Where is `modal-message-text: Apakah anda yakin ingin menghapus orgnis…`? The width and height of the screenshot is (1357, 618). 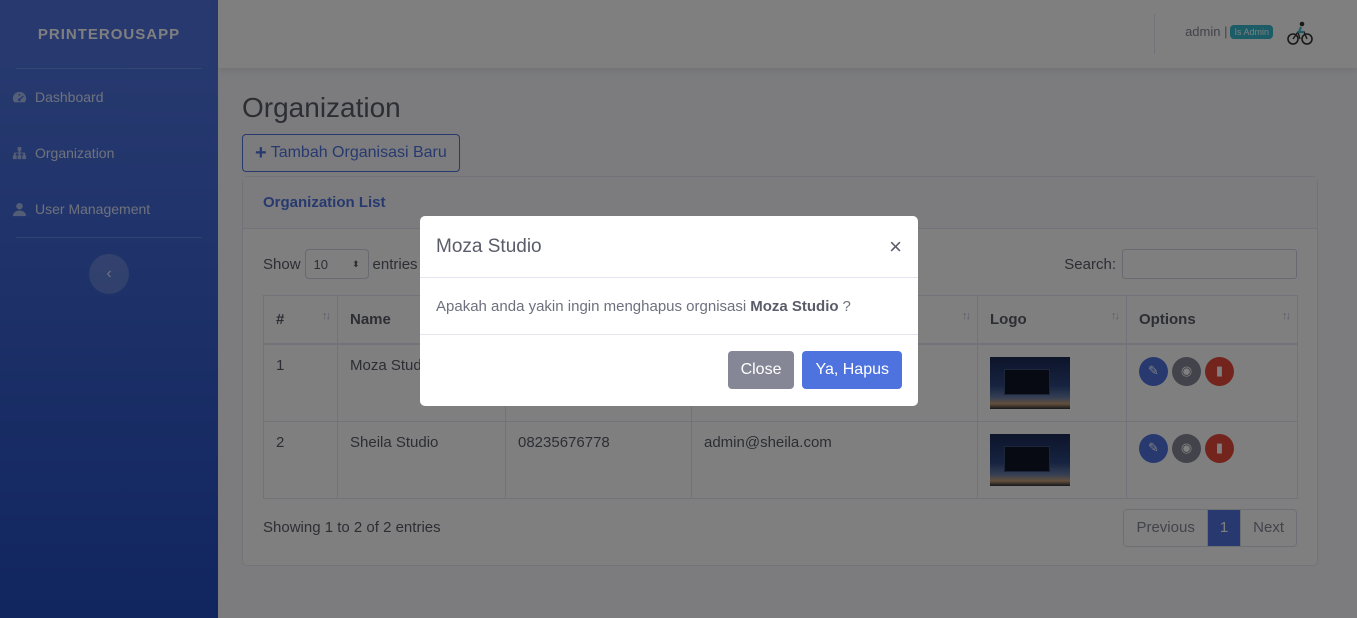
modal-message-text: Apakah anda yakin ingin menghapus orgnis… is located at coordinates (591, 306).